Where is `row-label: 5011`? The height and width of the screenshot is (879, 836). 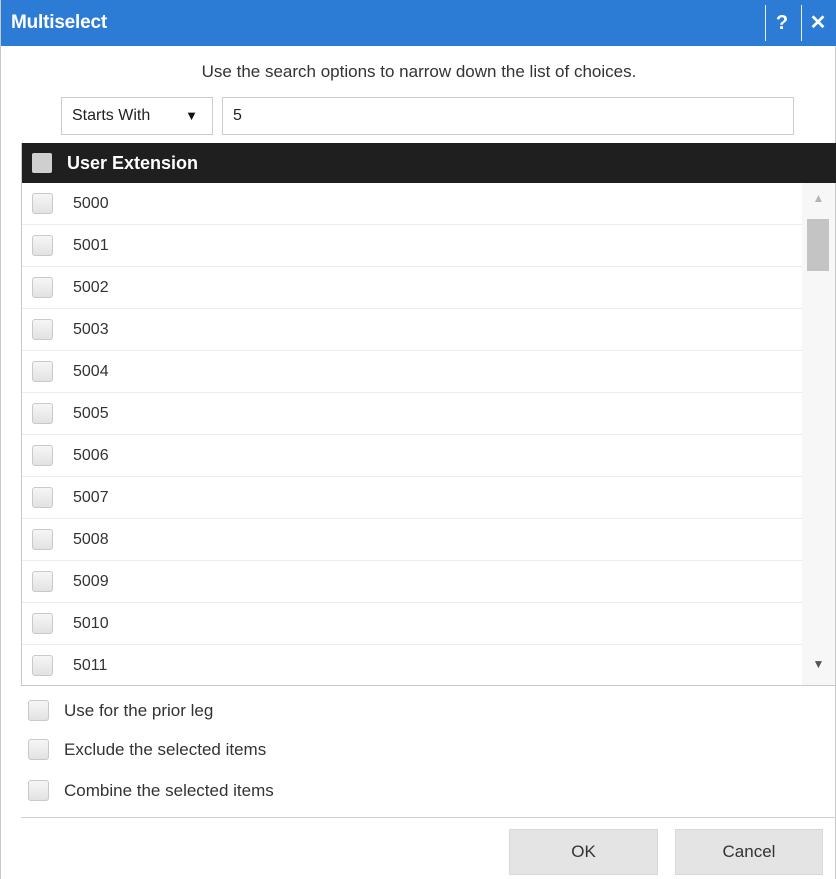
row-label: 5011 is located at coordinates (90, 665).